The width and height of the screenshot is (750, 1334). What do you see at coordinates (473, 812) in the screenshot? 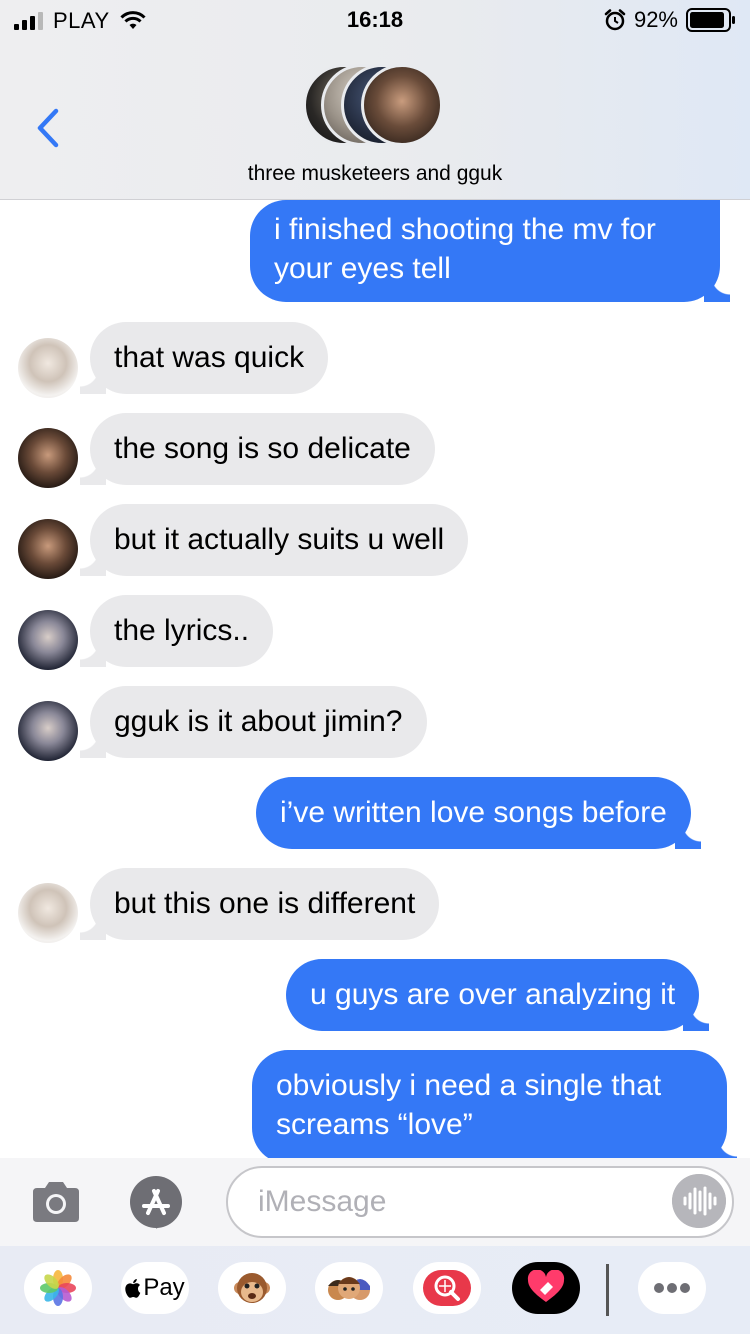
I see `message-text: i’ve written love songs before` at bounding box center [473, 812].